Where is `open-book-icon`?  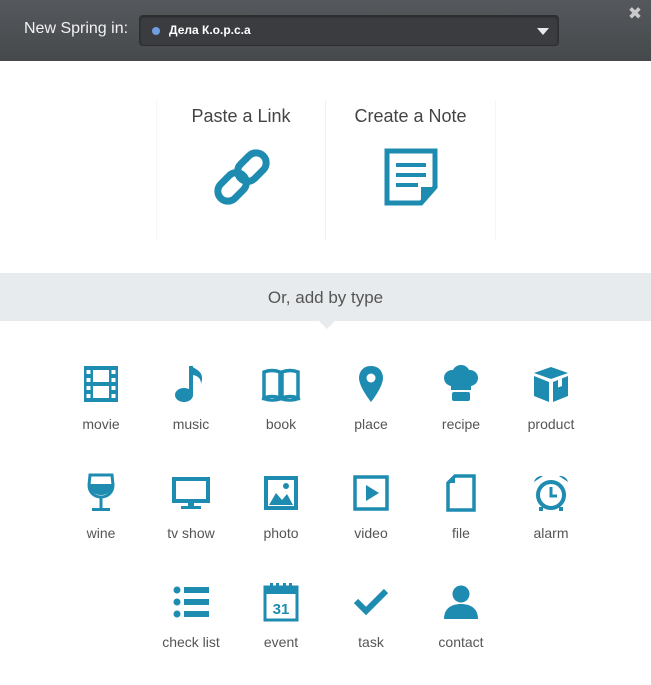
open-book-icon is located at coordinates (281, 384).